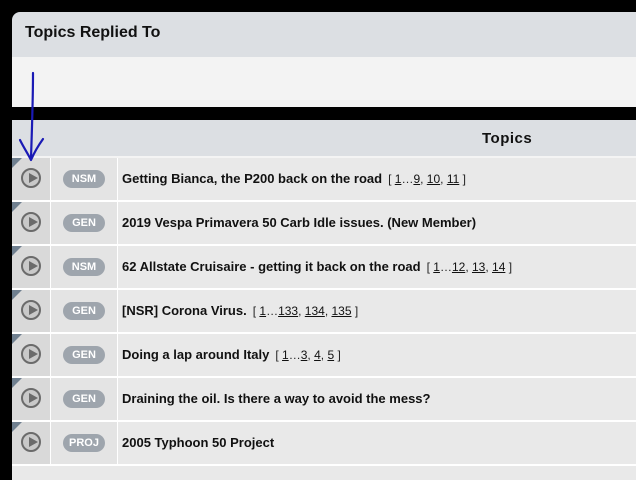  Describe the element at coordinates (498, 267) in the screenshot. I see `page-link: 14` at that location.